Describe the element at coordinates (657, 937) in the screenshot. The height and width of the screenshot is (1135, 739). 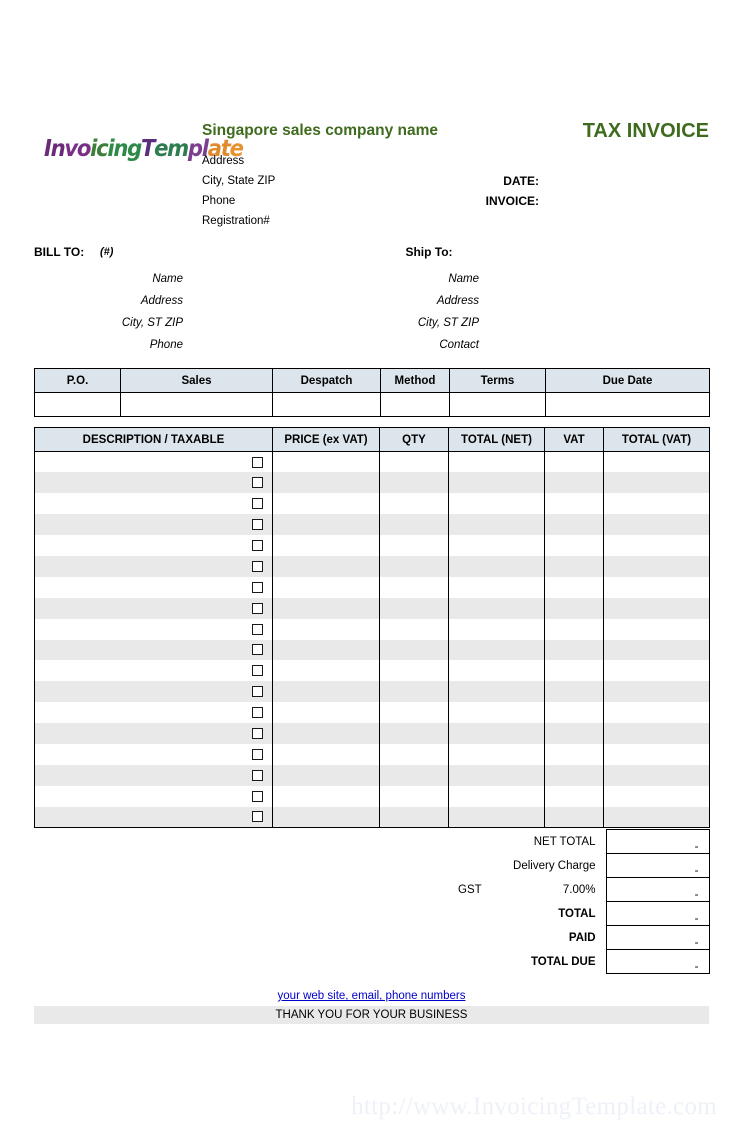
I see `paid-value: -` at that location.